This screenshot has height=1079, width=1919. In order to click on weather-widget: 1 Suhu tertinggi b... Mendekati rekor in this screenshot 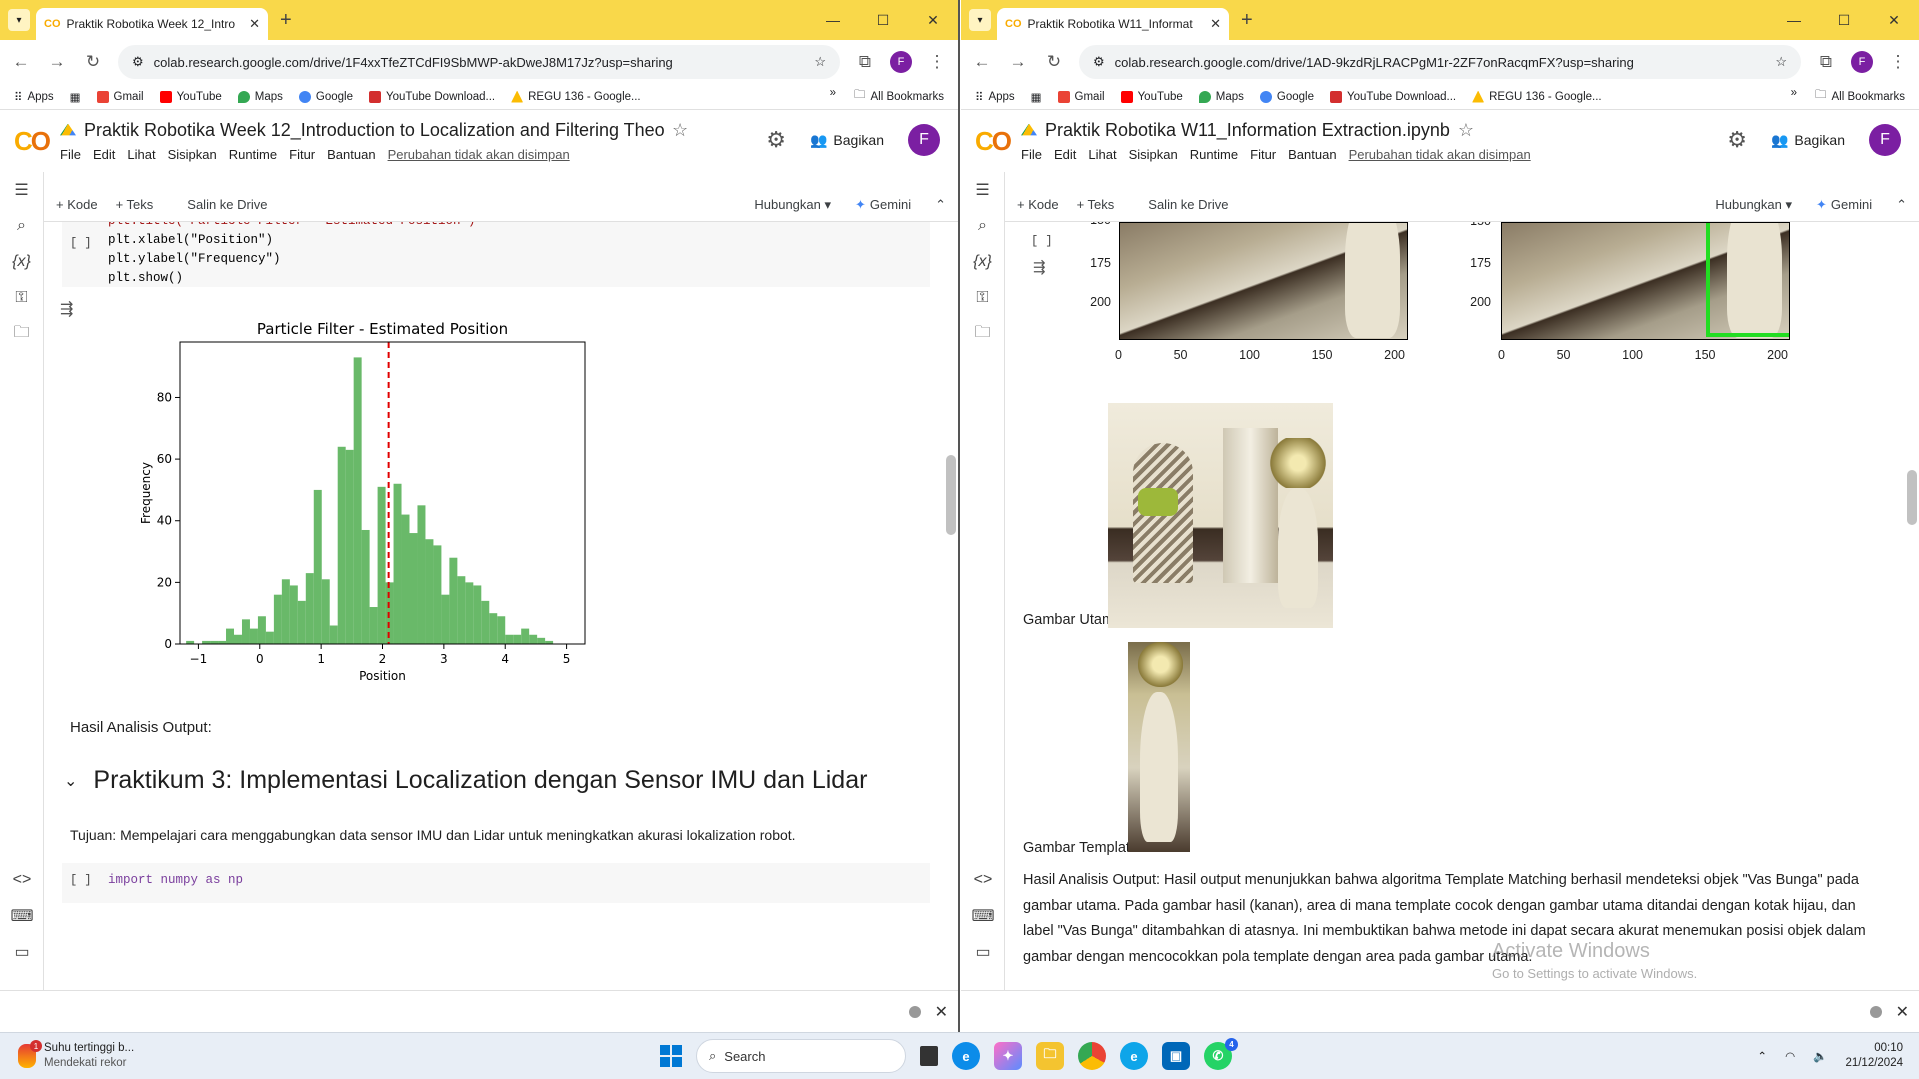, I will do `click(118, 1055)`.